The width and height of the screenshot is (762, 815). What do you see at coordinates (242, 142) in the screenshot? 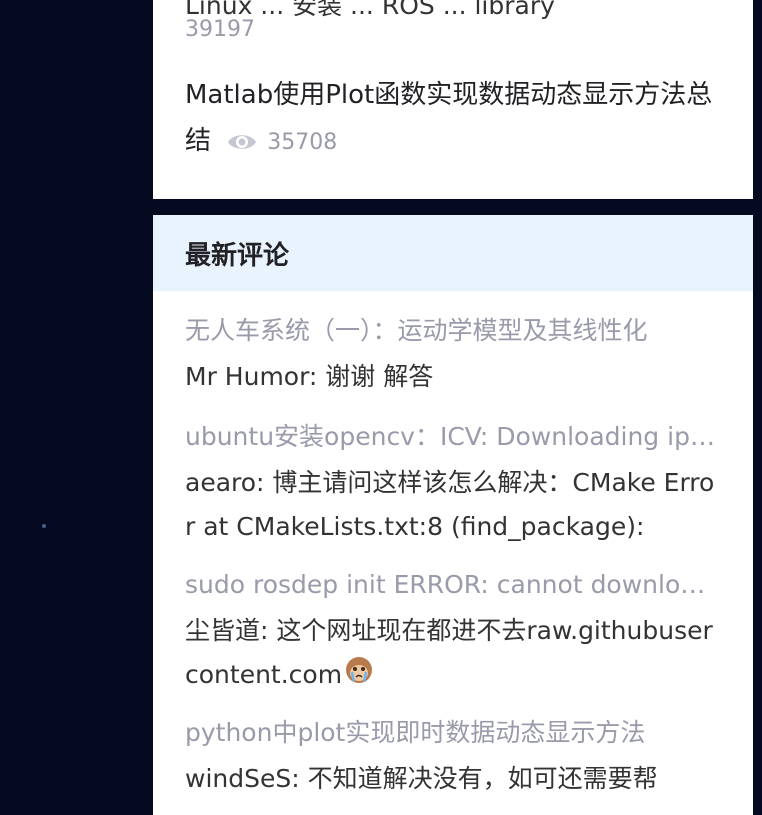
I see `eye-icon` at bounding box center [242, 142].